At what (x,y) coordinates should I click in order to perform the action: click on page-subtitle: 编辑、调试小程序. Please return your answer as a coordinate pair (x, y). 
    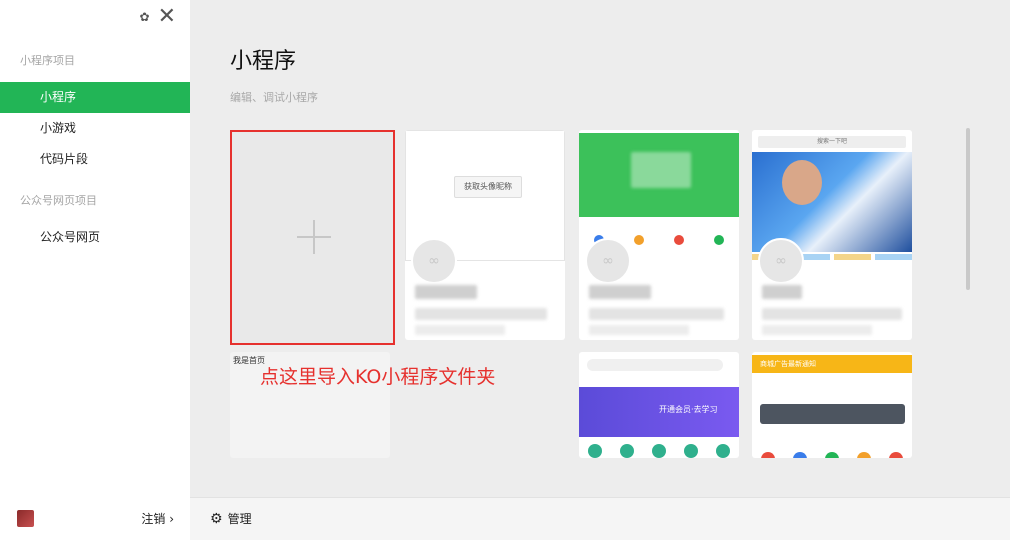
    Looking at the image, I should click on (274, 97).